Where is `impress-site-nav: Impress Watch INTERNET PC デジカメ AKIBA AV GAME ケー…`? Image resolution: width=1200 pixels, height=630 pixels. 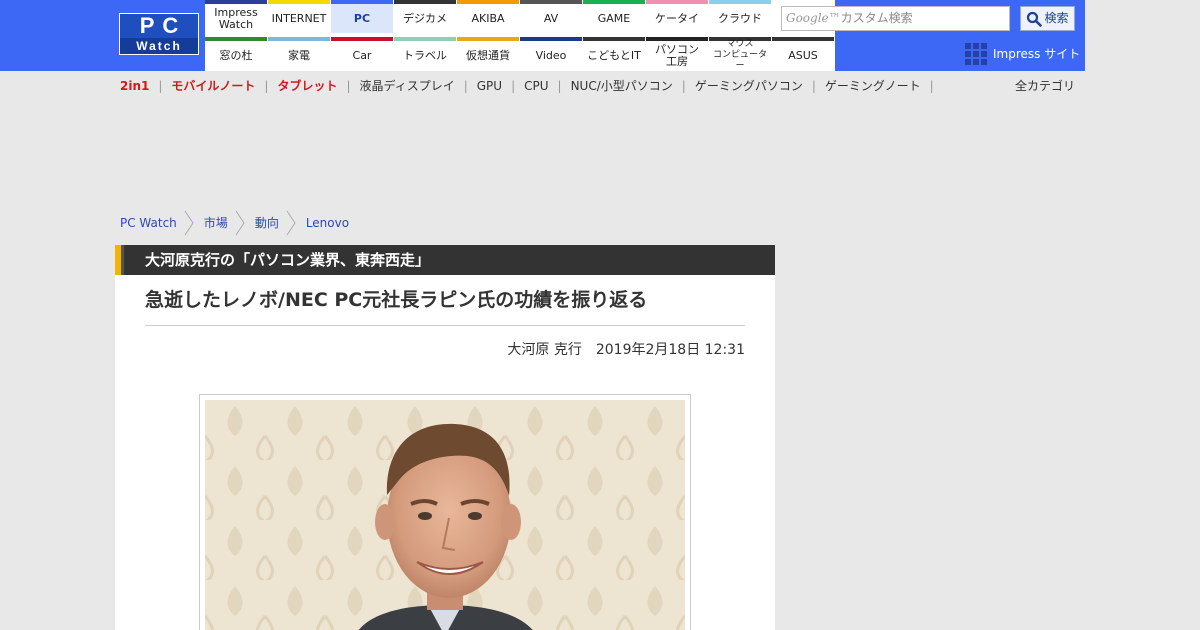 impress-site-nav: Impress Watch INTERNET PC デジカメ AKIBA AV GAME ケー… is located at coordinates (520, 35).